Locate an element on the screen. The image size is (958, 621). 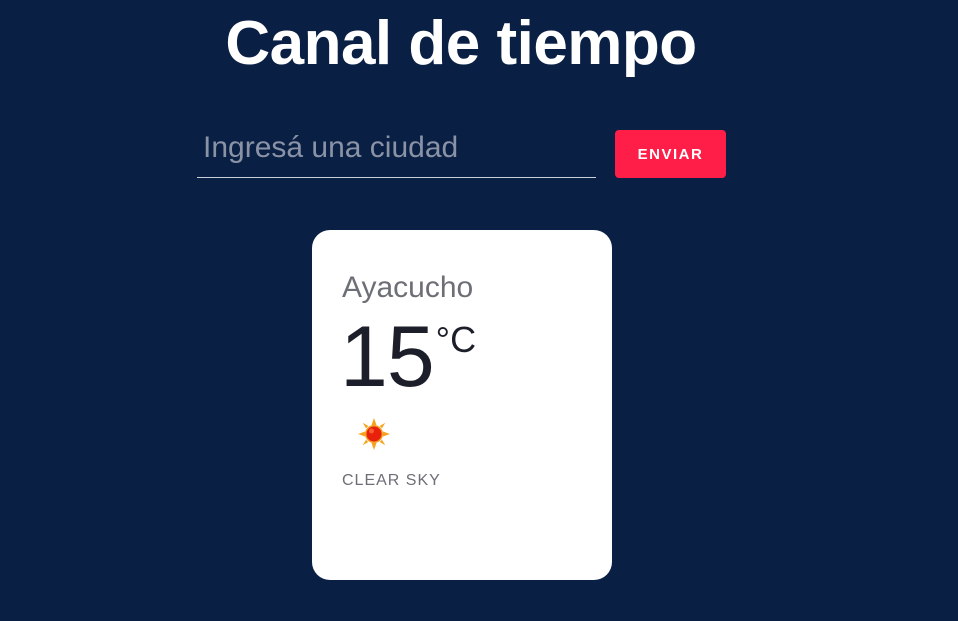
city-input is located at coordinates (396, 152).